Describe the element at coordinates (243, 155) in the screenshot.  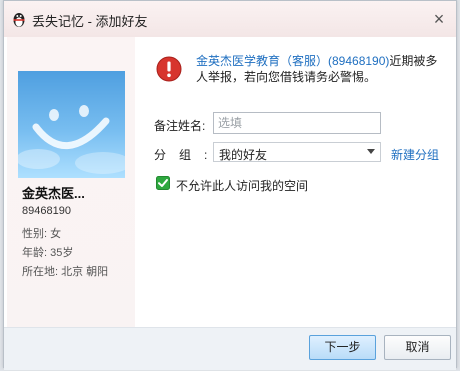
I see `group-select-value: 我的好友` at that location.